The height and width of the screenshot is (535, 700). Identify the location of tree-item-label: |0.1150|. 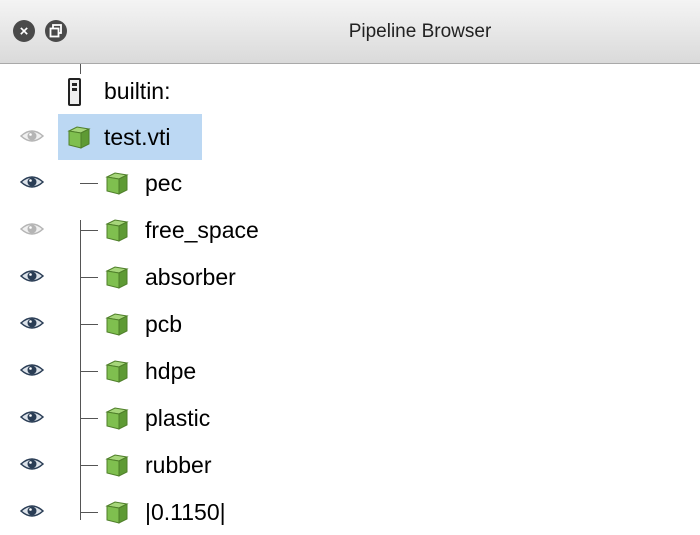
(185, 512).